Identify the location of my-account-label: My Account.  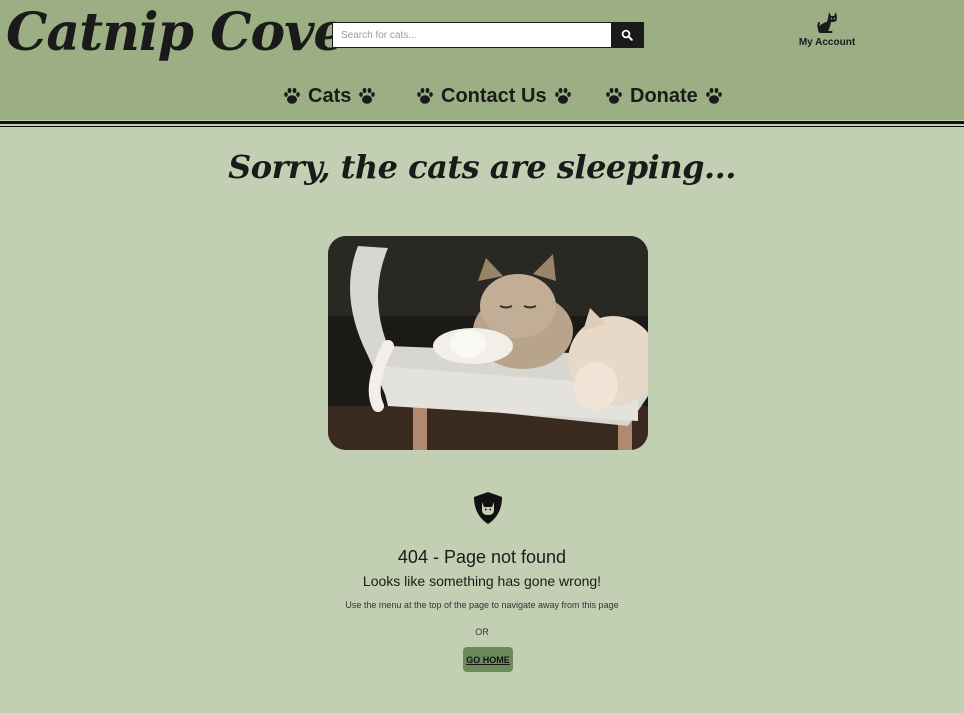
(827, 42).